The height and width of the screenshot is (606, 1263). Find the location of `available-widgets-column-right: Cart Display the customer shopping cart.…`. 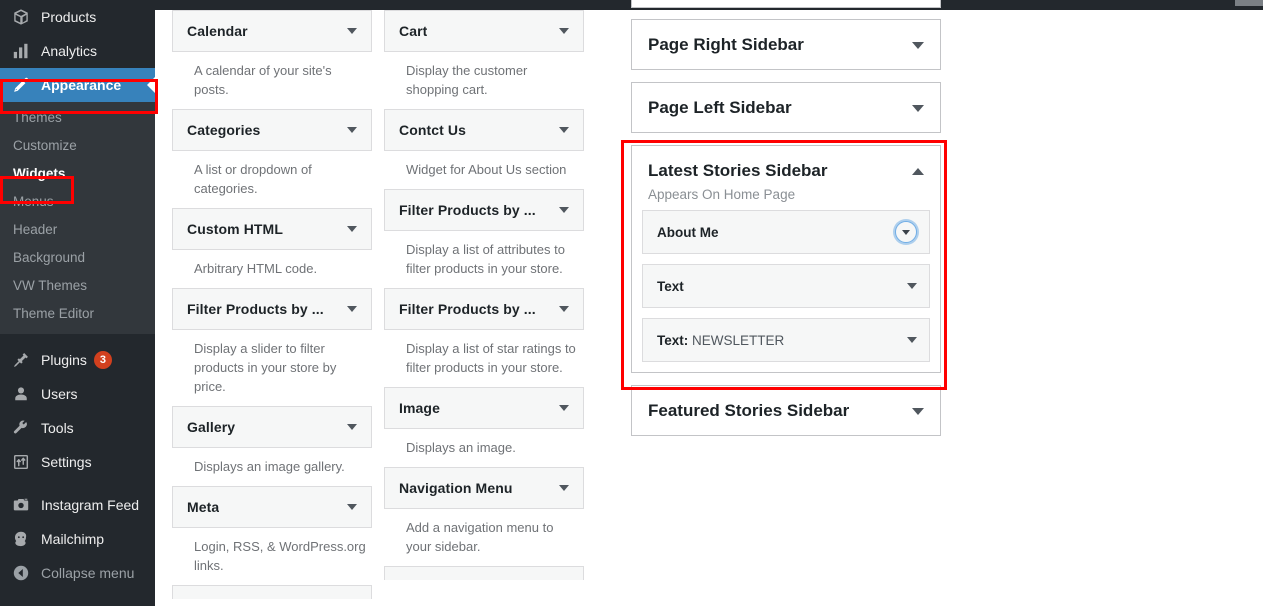

available-widgets-column-right: Cart Display the customer shopping cart.… is located at coordinates (484, 295).